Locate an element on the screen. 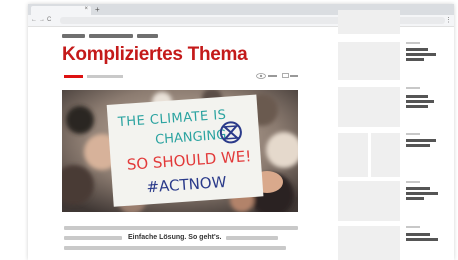 Image resolution: width=458 pixels, height=260 pixels. image-caption: Einfache Lösung. So geht's. is located at coordinates (175, 237).